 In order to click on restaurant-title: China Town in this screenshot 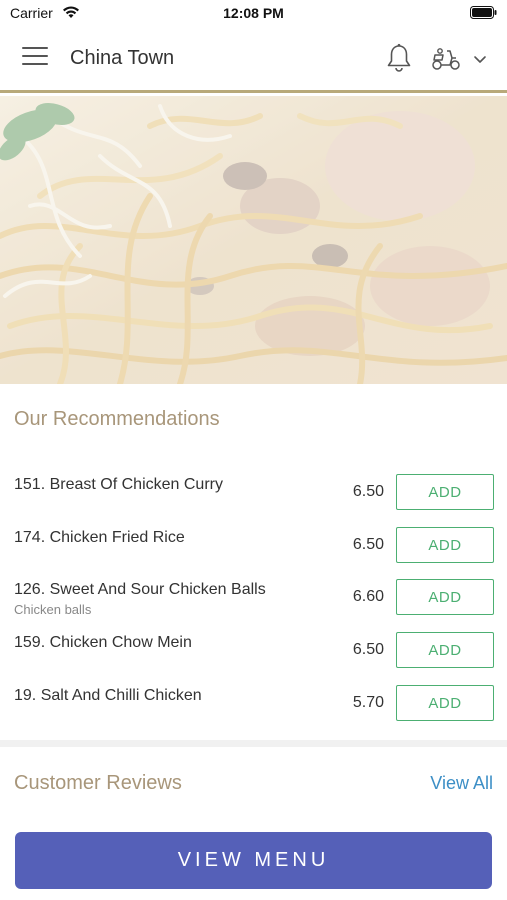, I will do `click(122, 58)`.